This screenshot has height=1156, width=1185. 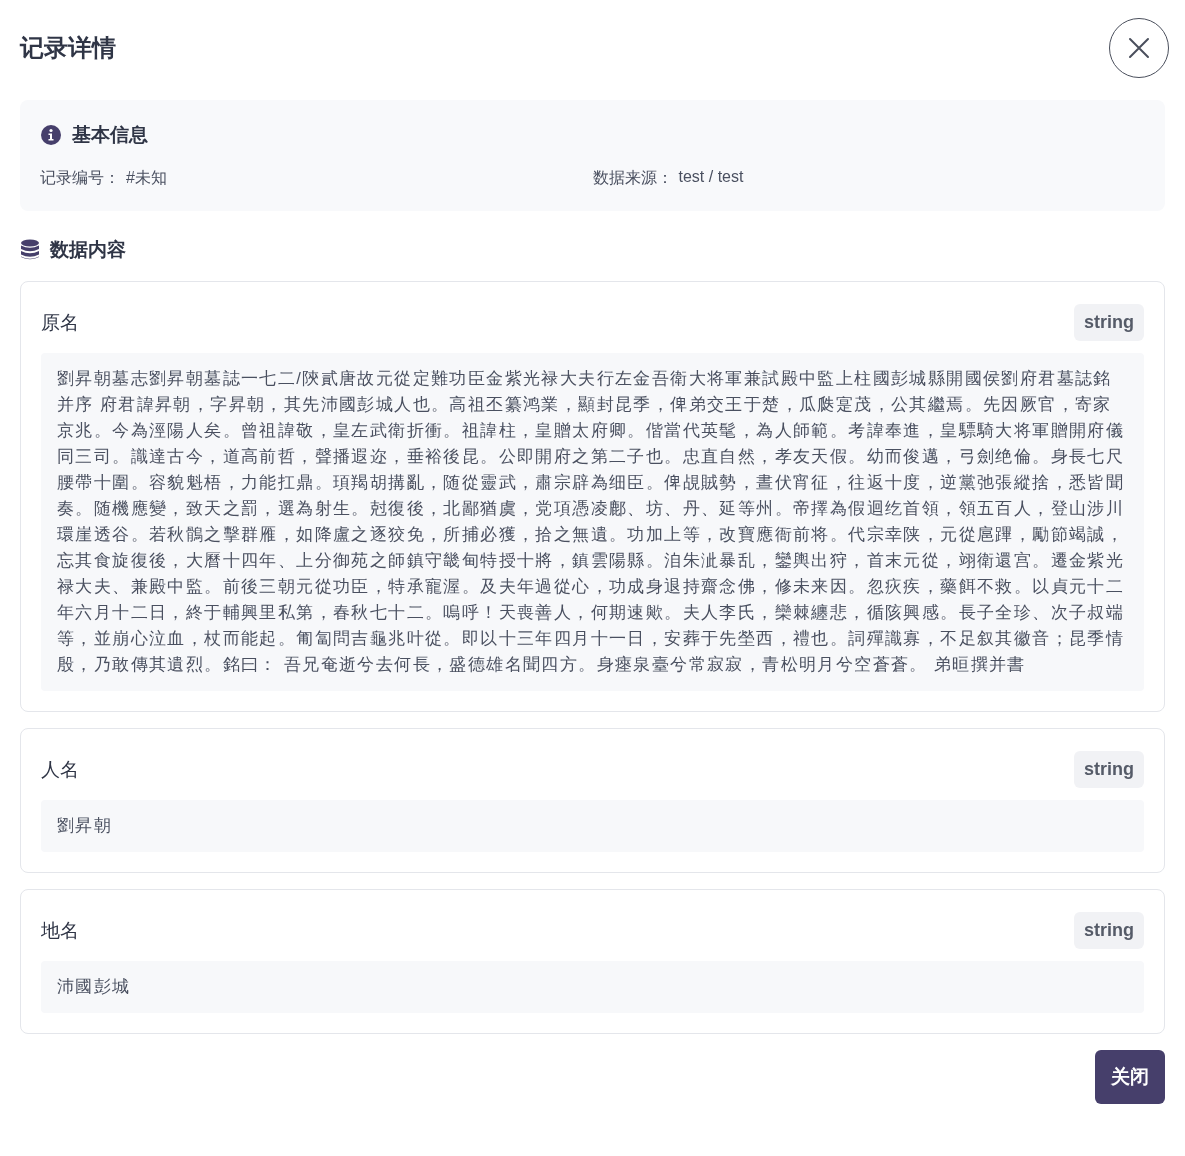 I want to click on close-button: 关闭, so click(x=1130, y=1077).